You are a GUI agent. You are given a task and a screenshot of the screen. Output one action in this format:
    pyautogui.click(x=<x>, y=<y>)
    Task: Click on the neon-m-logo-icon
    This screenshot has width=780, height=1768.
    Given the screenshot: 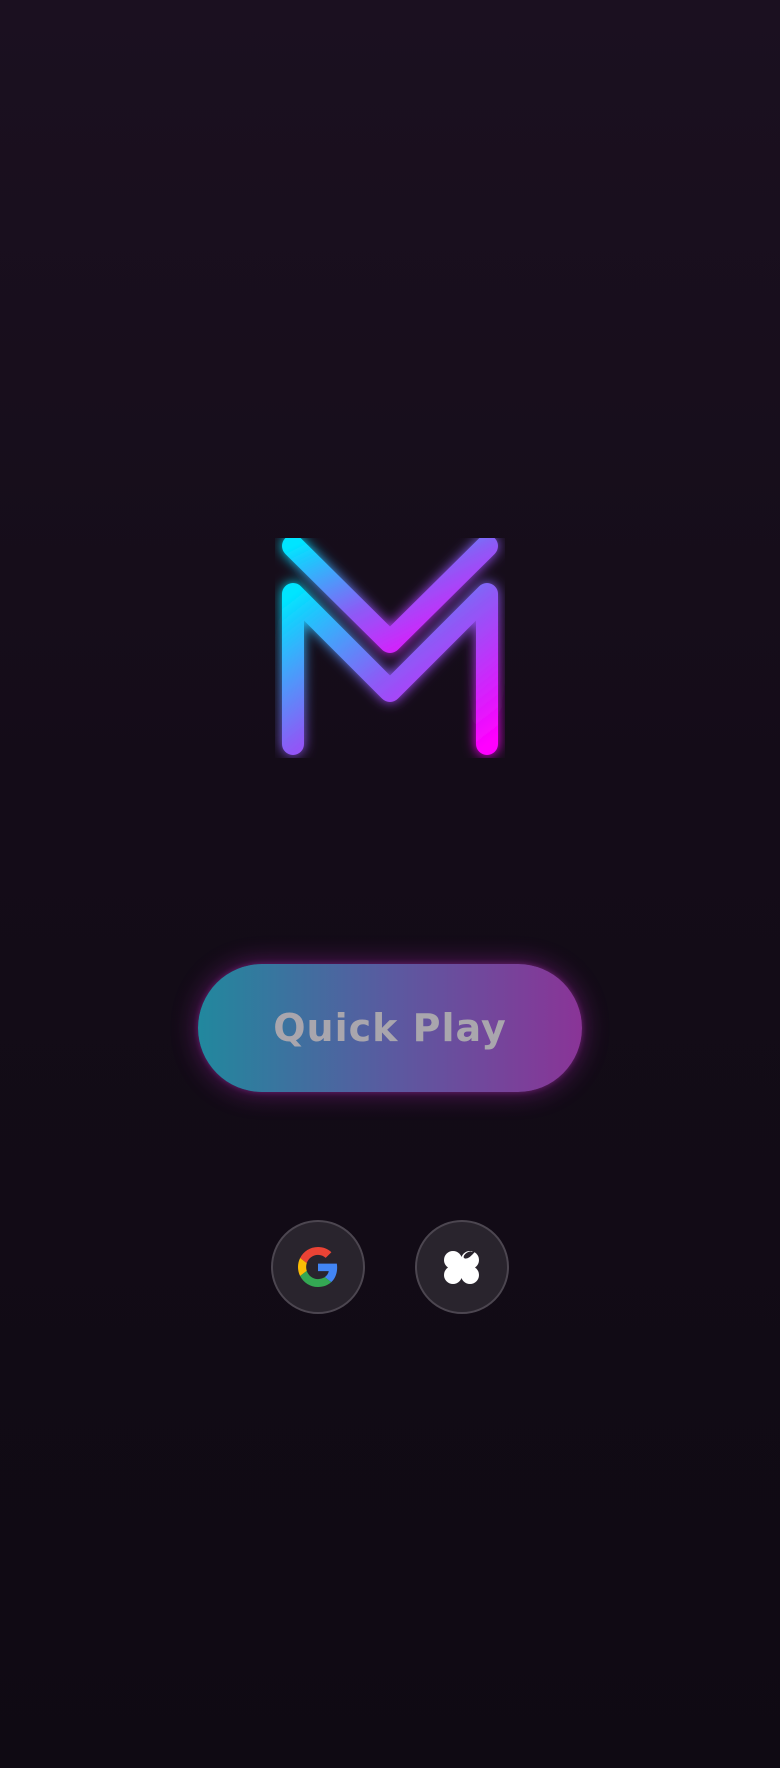 What is the action you would take?
    pyautogui.click(x=390, y=648)
    